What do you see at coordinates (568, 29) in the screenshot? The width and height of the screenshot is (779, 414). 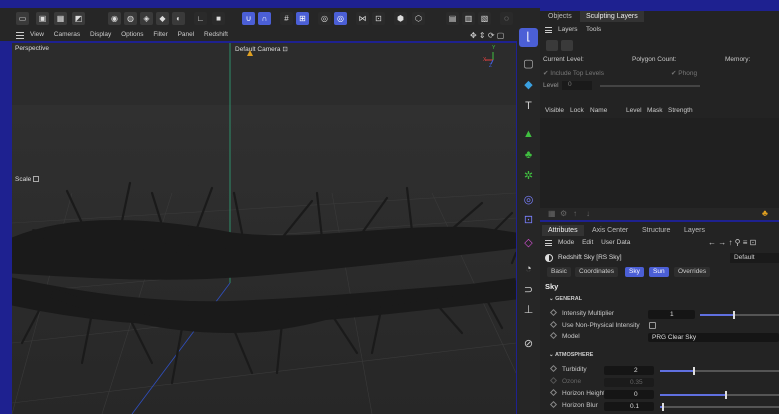 I see `layers-menu: Layers` at bounding box center [568, 29].